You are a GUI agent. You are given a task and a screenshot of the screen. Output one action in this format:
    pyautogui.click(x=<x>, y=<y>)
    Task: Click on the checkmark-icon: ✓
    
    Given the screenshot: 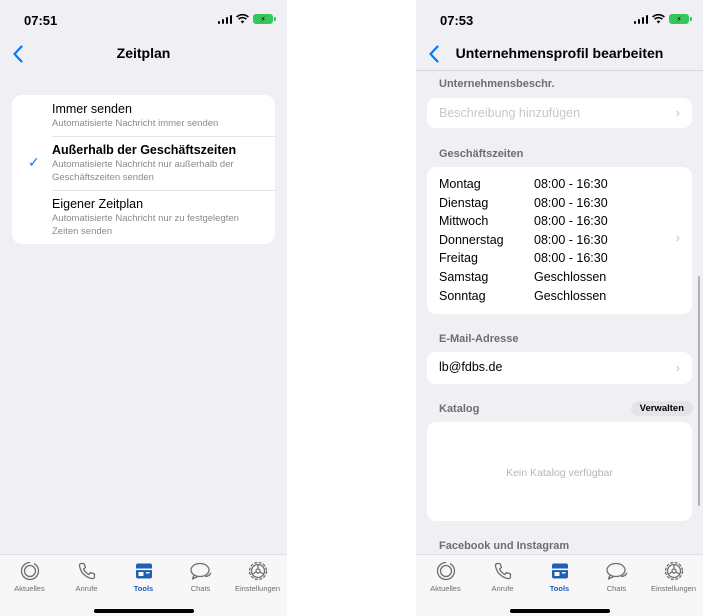 What is the action you would take?
    pyautogui.click(x=34, y=162)
    